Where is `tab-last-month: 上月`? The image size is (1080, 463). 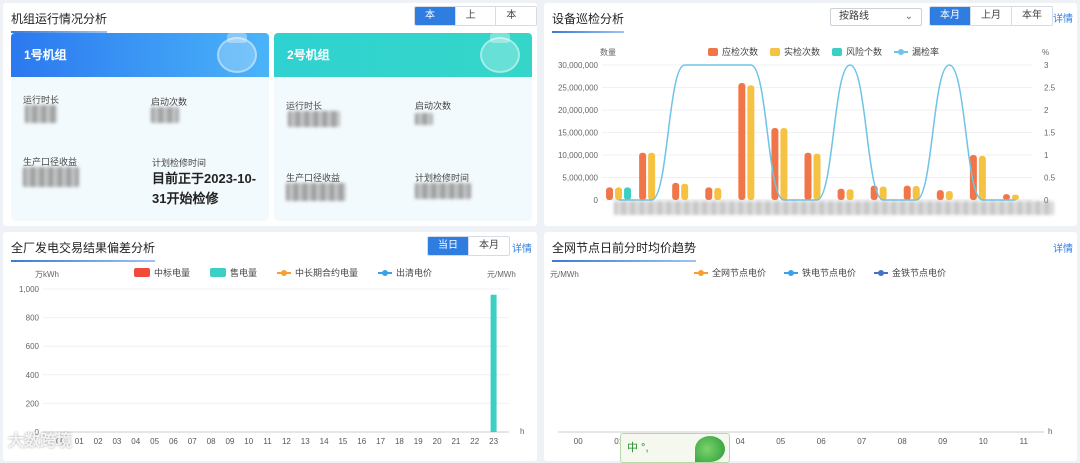 tab-last-month: 上月 is located at coordinates (475, 16).